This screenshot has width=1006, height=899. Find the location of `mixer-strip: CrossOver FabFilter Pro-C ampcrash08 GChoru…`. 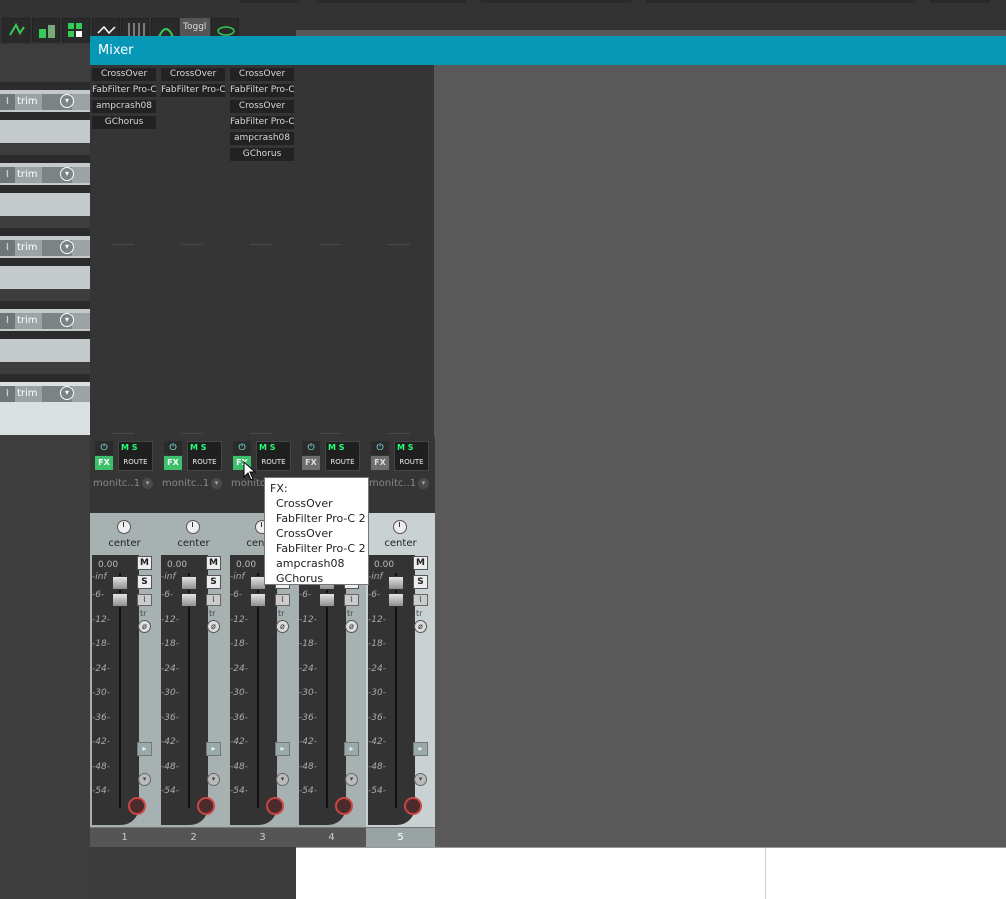

mixer-strip: CrossOver FabFilter Pro-C ampcrash08 GChoru… is located at coordinates (124, 456).